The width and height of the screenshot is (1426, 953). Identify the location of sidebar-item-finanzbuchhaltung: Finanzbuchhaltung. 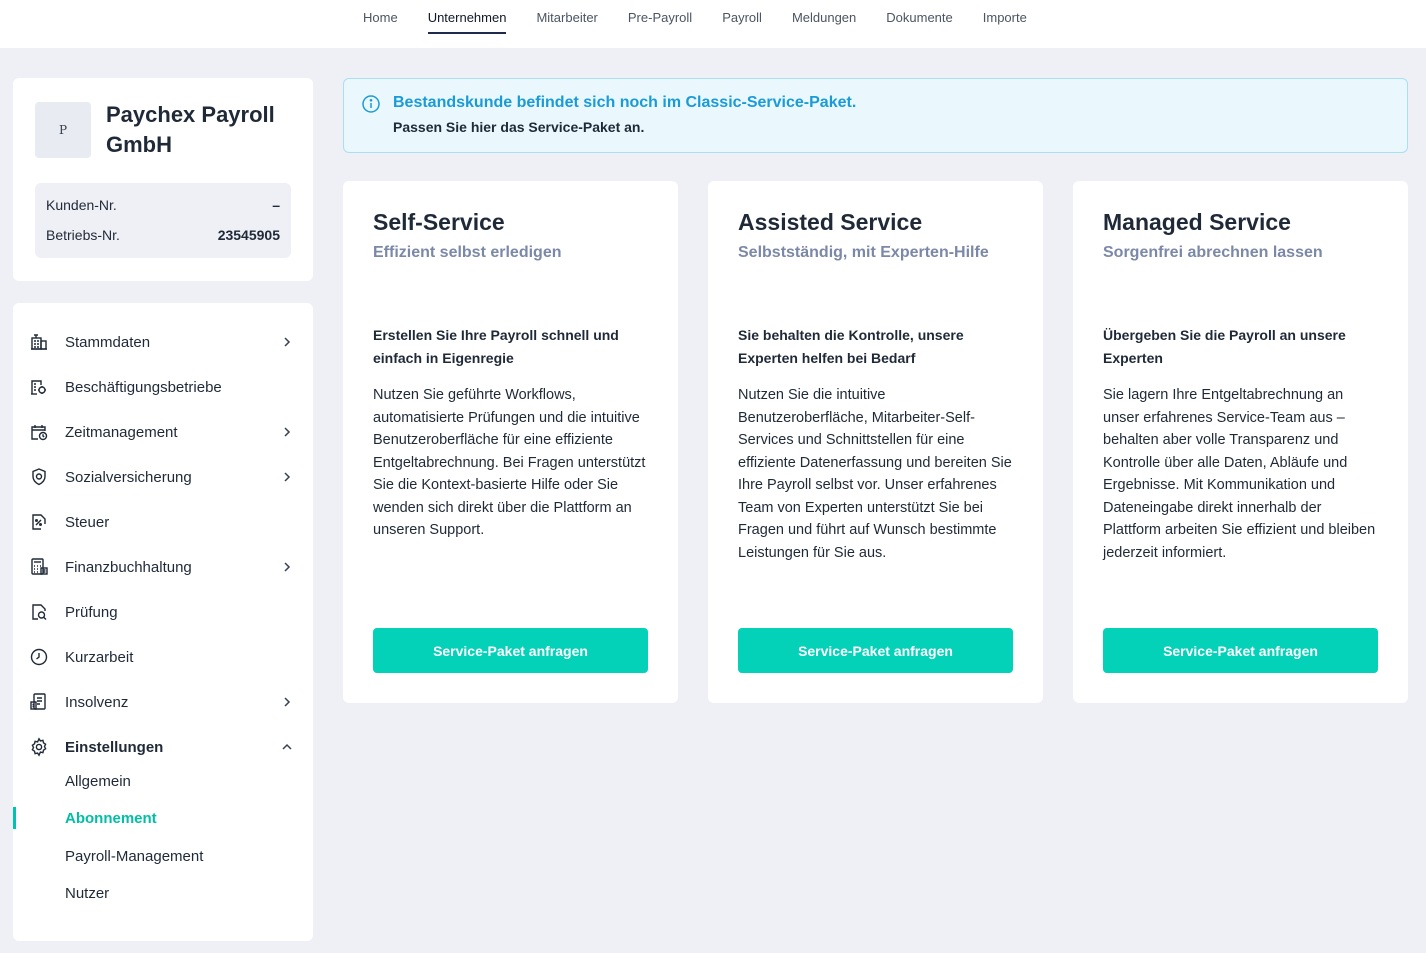
(163, 567).